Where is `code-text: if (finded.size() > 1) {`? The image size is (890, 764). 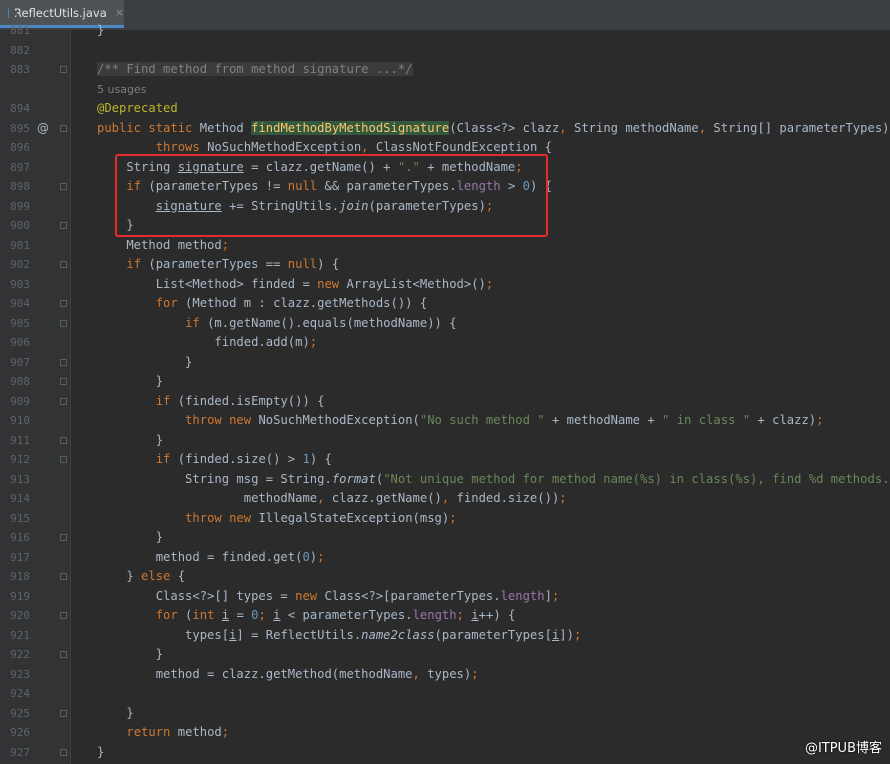
code-text: if (finded.size() > 1) { is located at coordinates (243, 459).